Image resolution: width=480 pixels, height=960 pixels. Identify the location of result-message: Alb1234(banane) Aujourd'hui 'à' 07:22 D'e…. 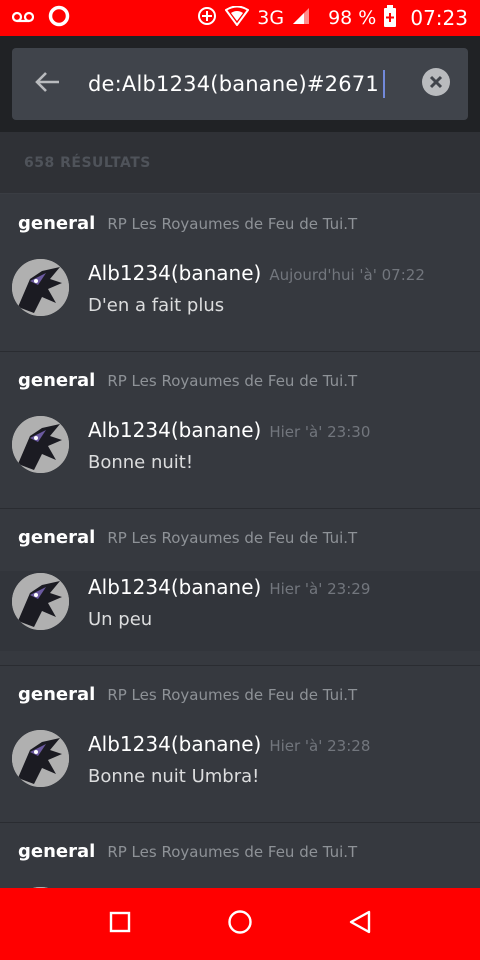
(240, 297).